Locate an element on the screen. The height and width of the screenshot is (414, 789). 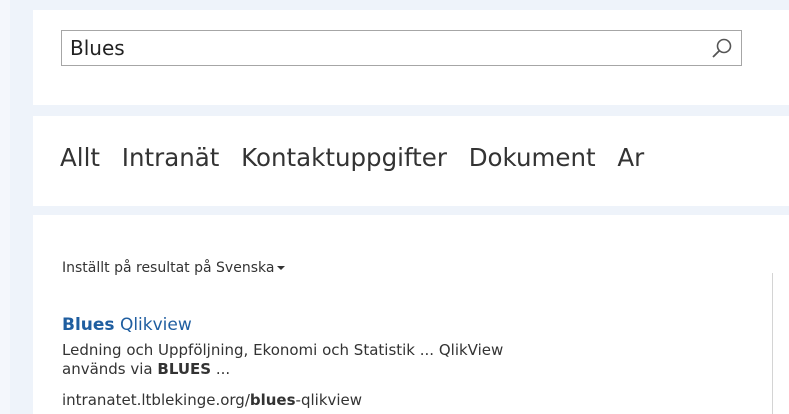
snippet-line-2-prefix: används via is located at coordinates (110, 369).